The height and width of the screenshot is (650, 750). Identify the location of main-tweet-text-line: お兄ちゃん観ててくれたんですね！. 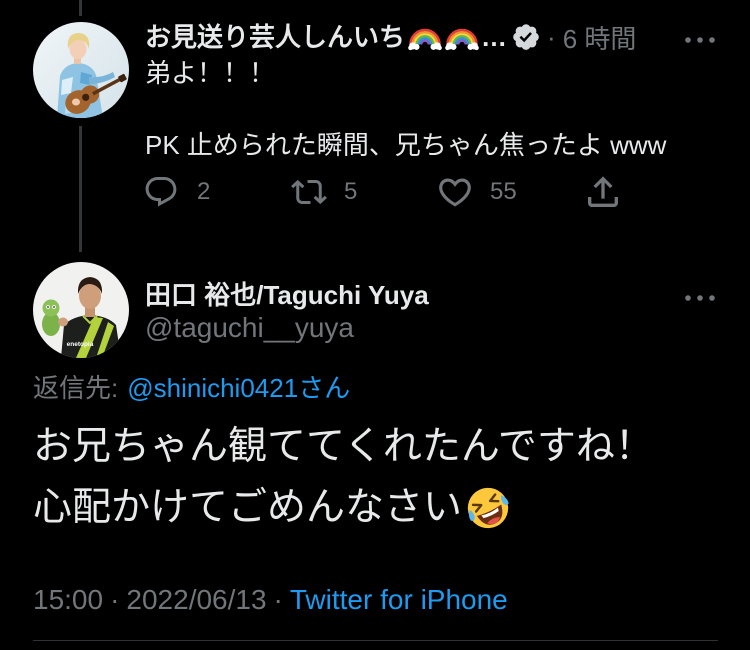
(383, 446).